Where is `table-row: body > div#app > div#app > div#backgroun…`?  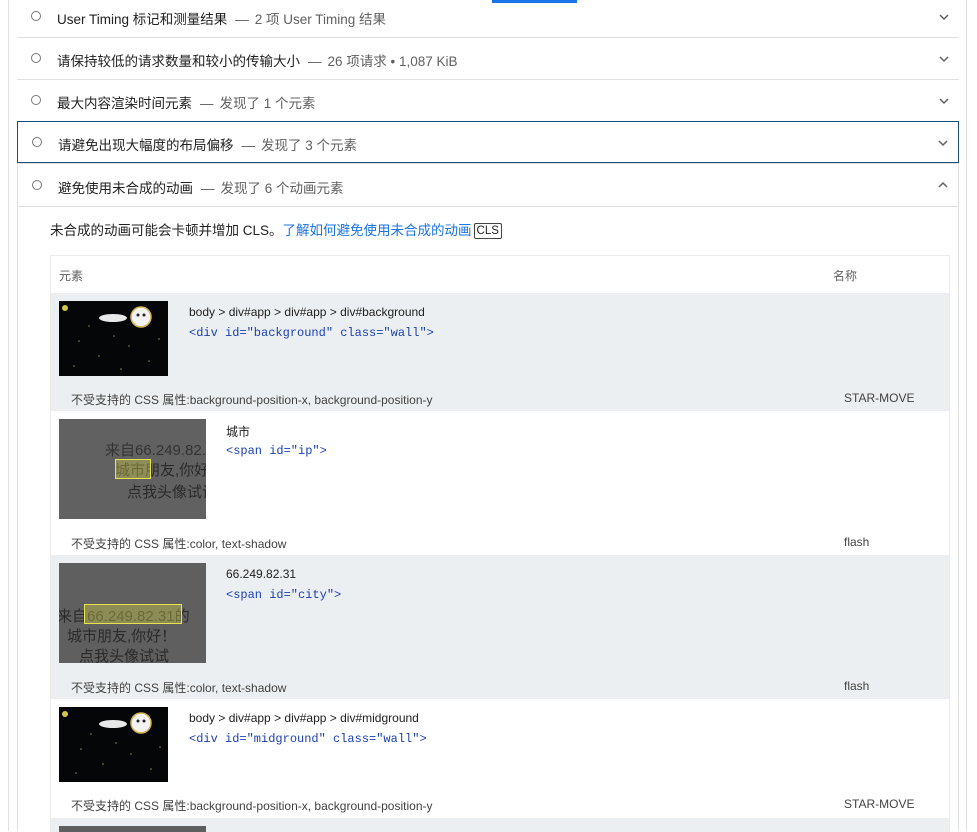
table-row: body > div#app > div#app > div#backgroun… is located at coordinates (500, 352).